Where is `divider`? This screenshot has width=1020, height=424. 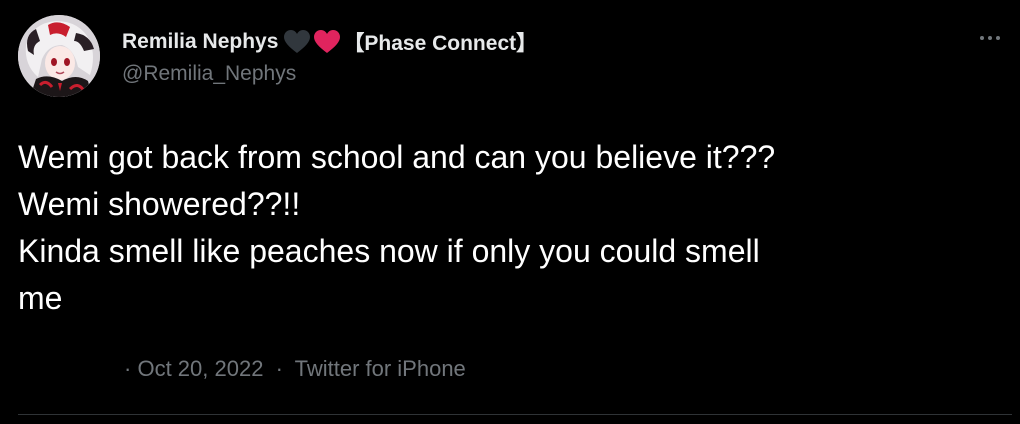
divider is located at coordinates (515, 414).